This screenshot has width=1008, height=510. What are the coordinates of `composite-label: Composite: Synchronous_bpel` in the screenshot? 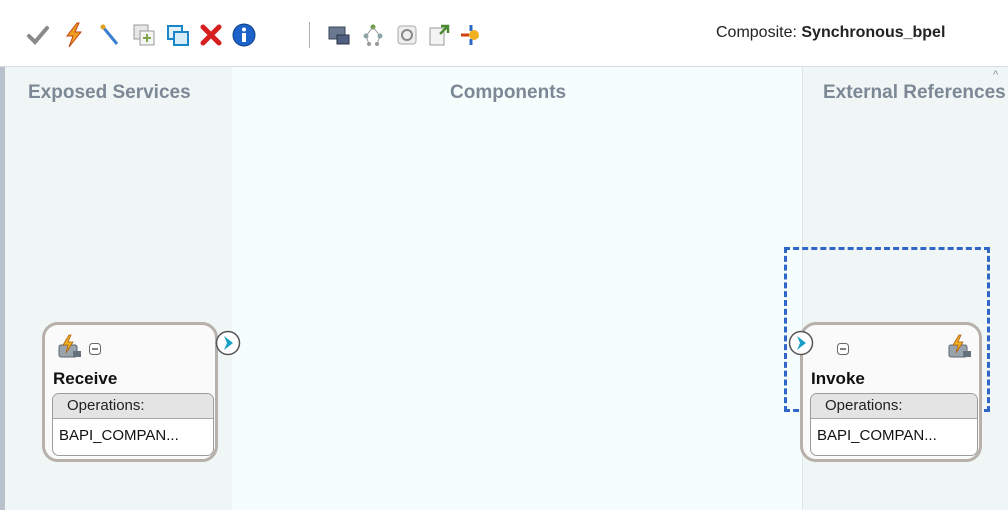 It's located at (830, 33).